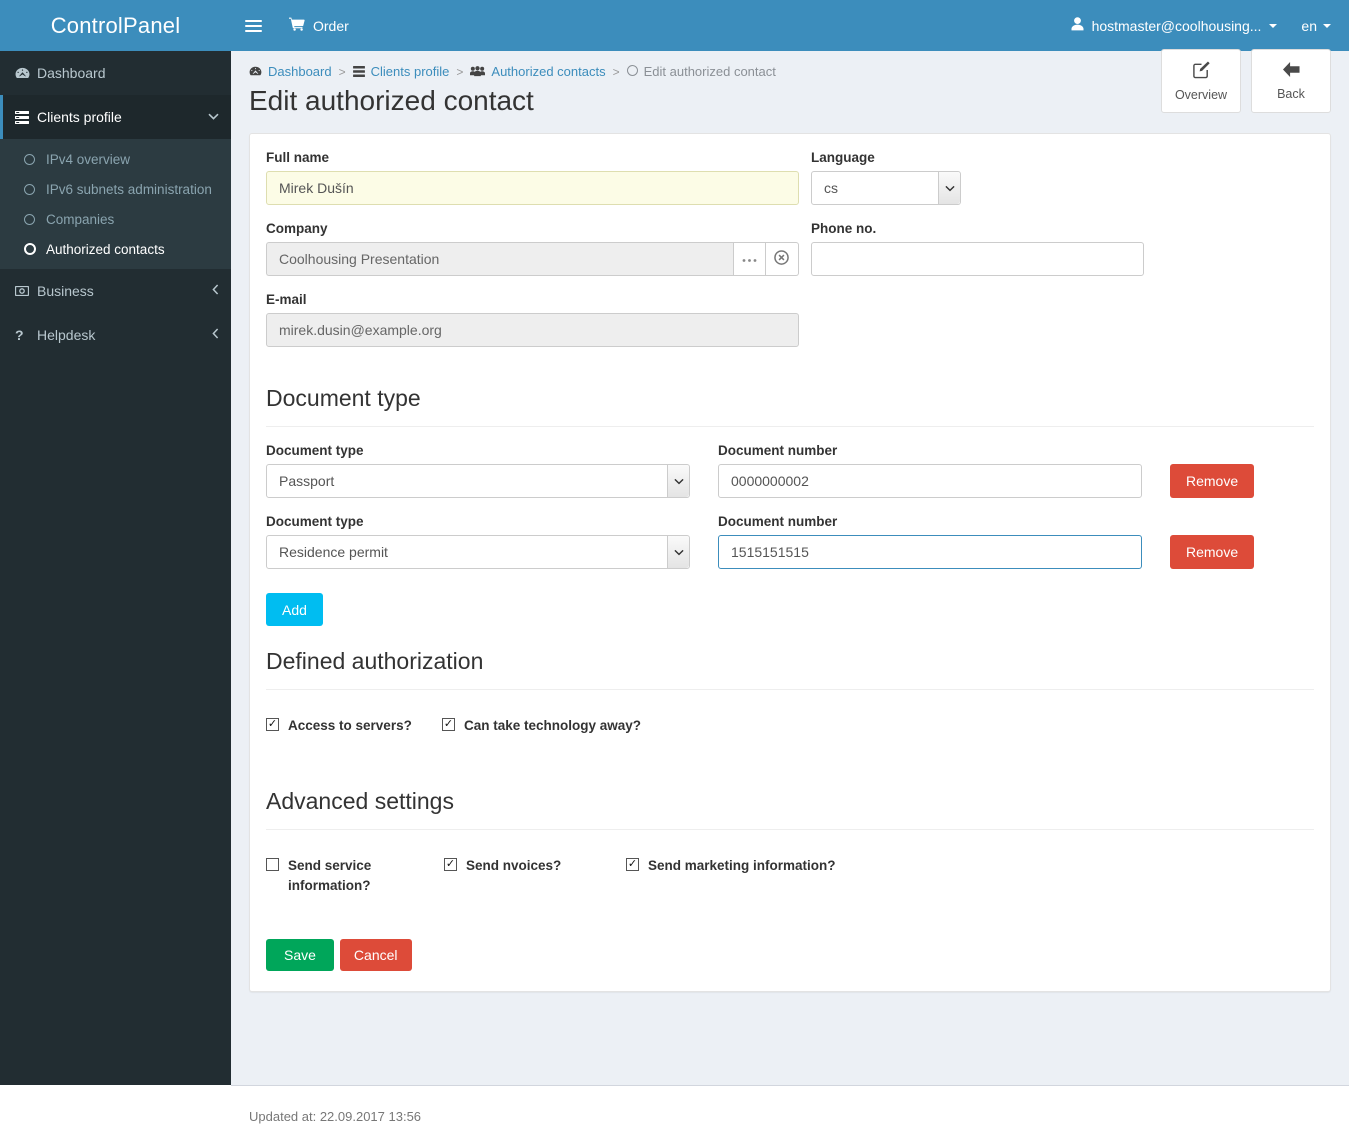 Image resolution: width=1349 pixels, height=1147 pixels. I want to click on order-label: Order, so click(331, 25).